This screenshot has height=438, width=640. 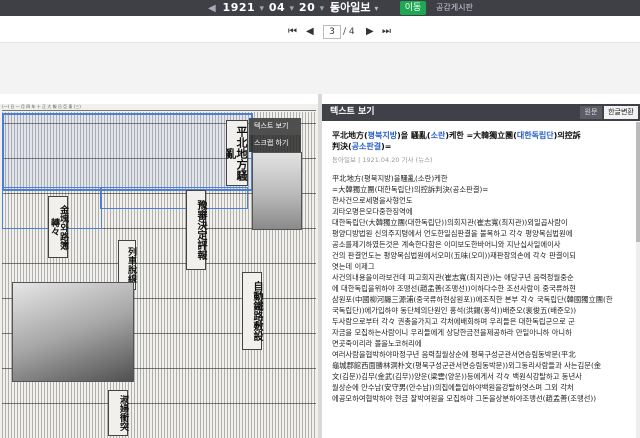 I want to click on go-button: 이동, so click(x=413, y=8).